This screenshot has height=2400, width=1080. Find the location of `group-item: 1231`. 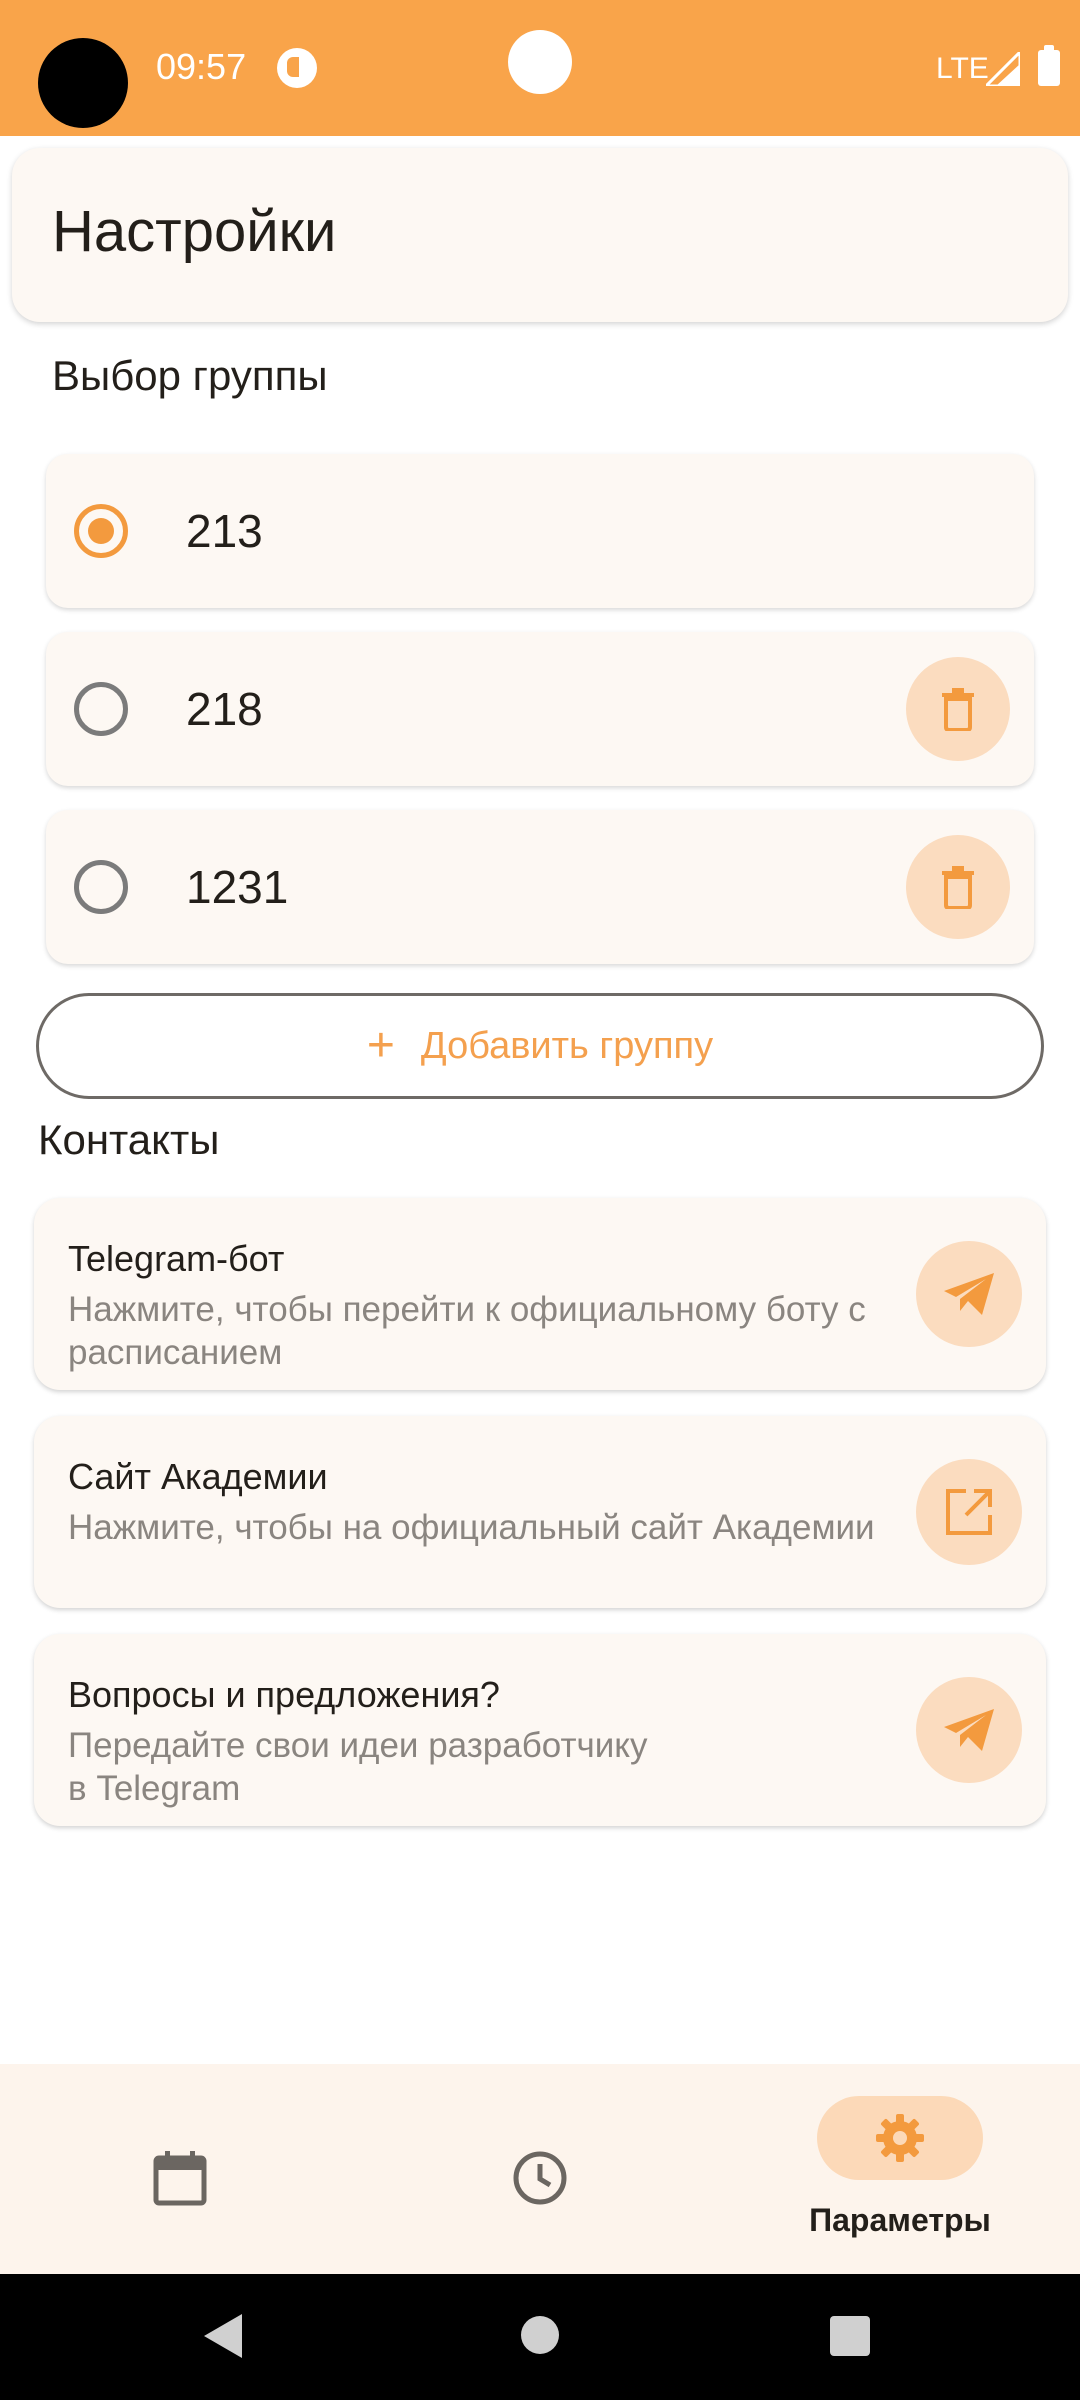

group-item: 1231 is located at coordinates (540, 887).